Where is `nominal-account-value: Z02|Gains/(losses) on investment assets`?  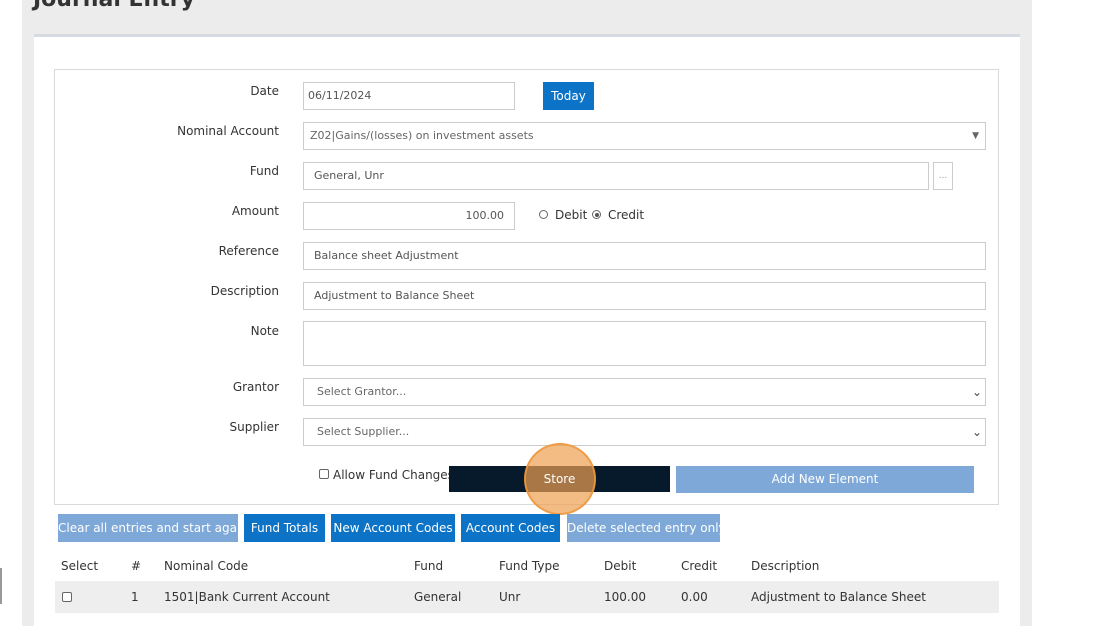 nominal-account-value: Z02|Gains/(losses) on investment assets is located at coordinates (422, 135).